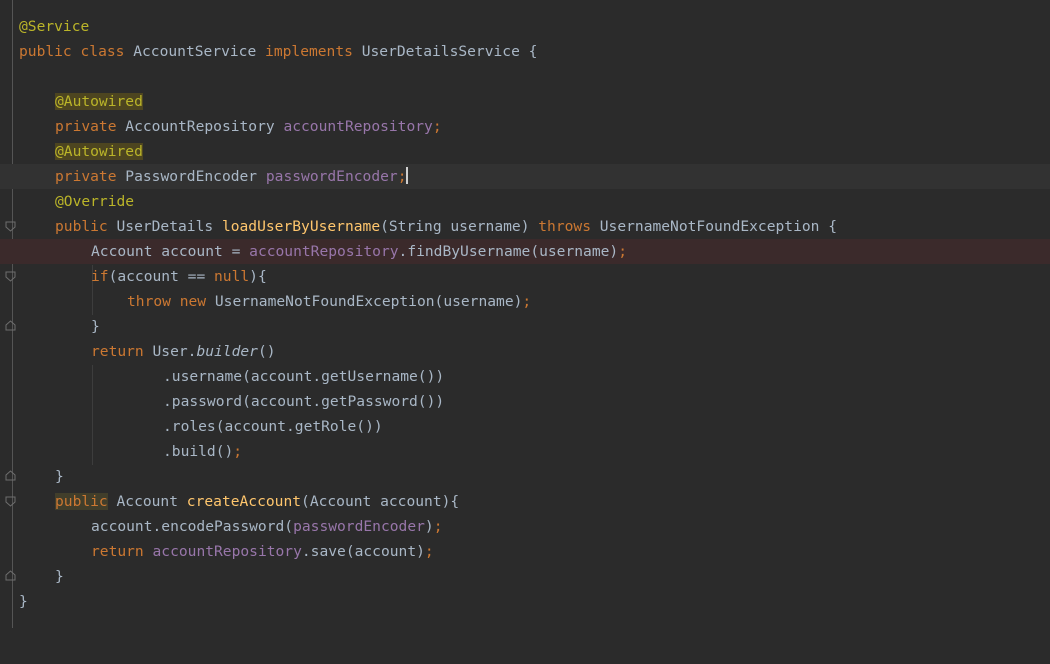 This screenshot has width=1050, height=664. What do you see at coordinates (525, 401) in the screenshot?
I see `code-line: .password(account.getPassword())` at bounding box center [525, 401].